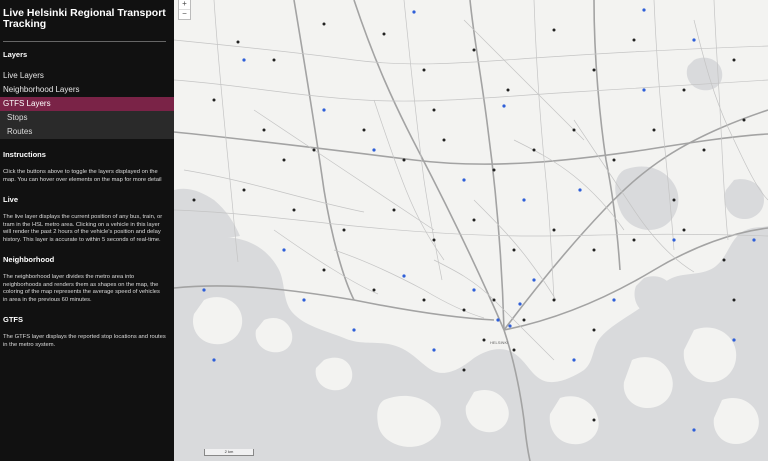  I want to click on divider, so click(84, 41).